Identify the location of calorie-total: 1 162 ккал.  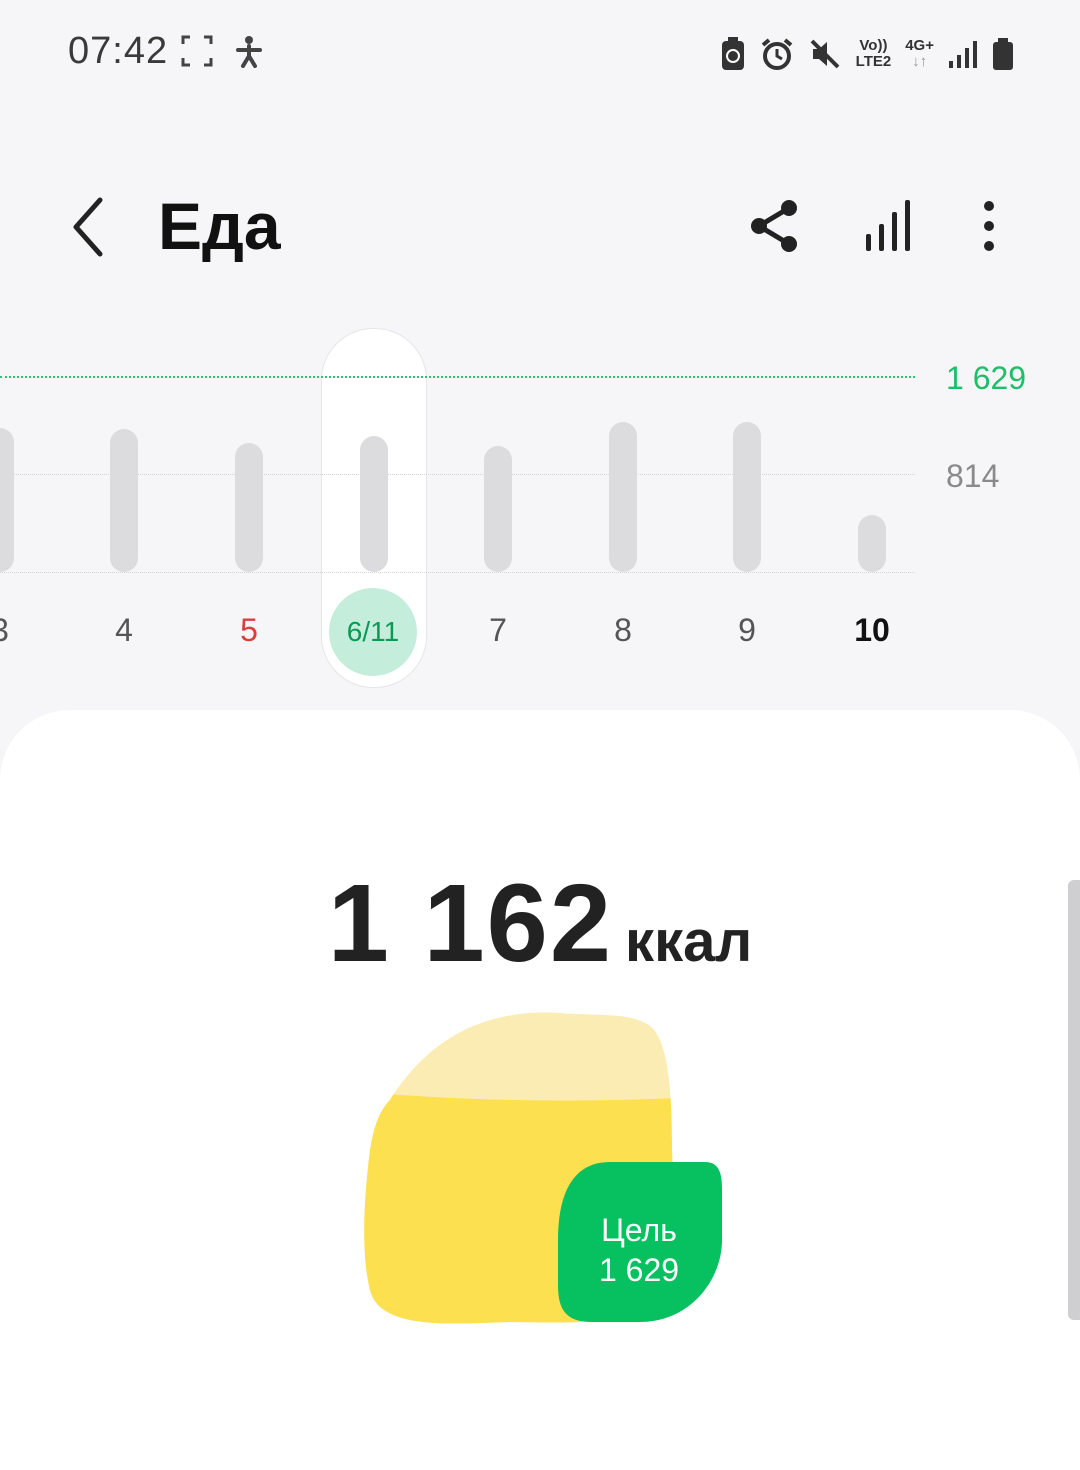
(540, 923).